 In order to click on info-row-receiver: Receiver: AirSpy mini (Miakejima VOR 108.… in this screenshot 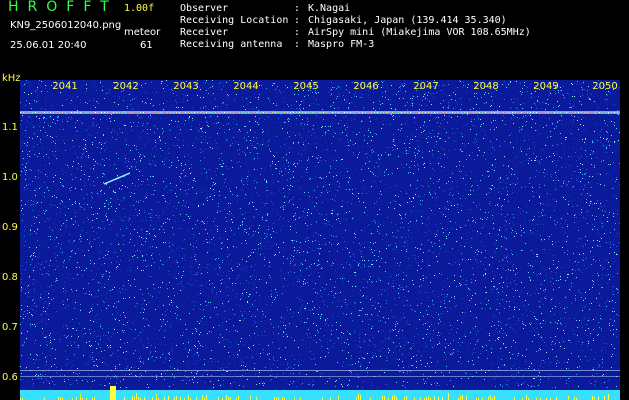, I will do `click(355, 32)`.